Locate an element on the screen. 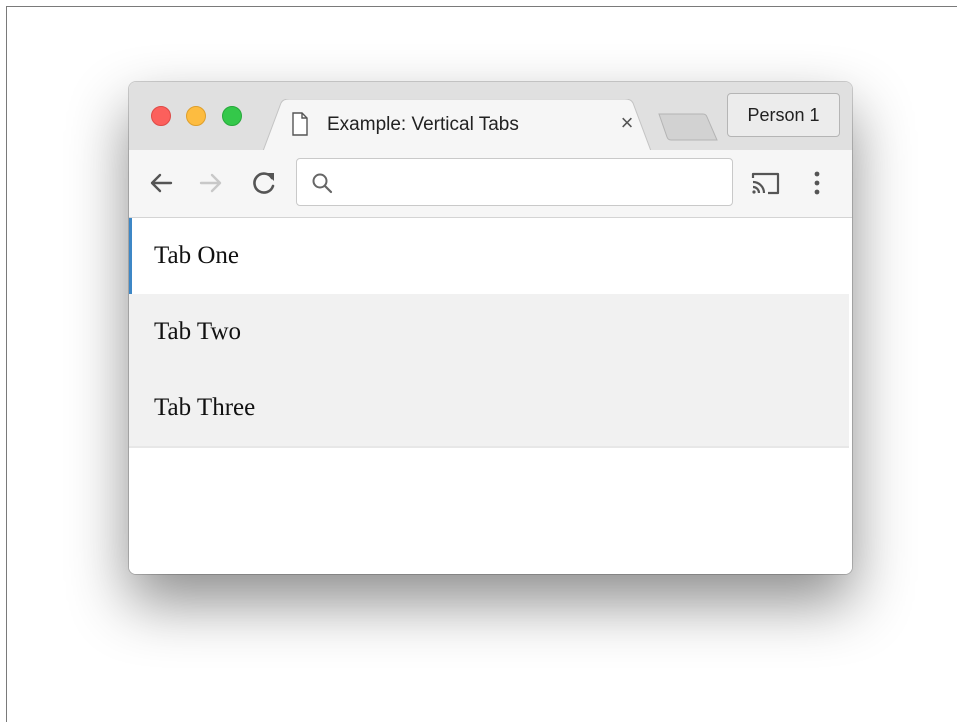  tab-close-button: × is located at coordinates (627, 123).